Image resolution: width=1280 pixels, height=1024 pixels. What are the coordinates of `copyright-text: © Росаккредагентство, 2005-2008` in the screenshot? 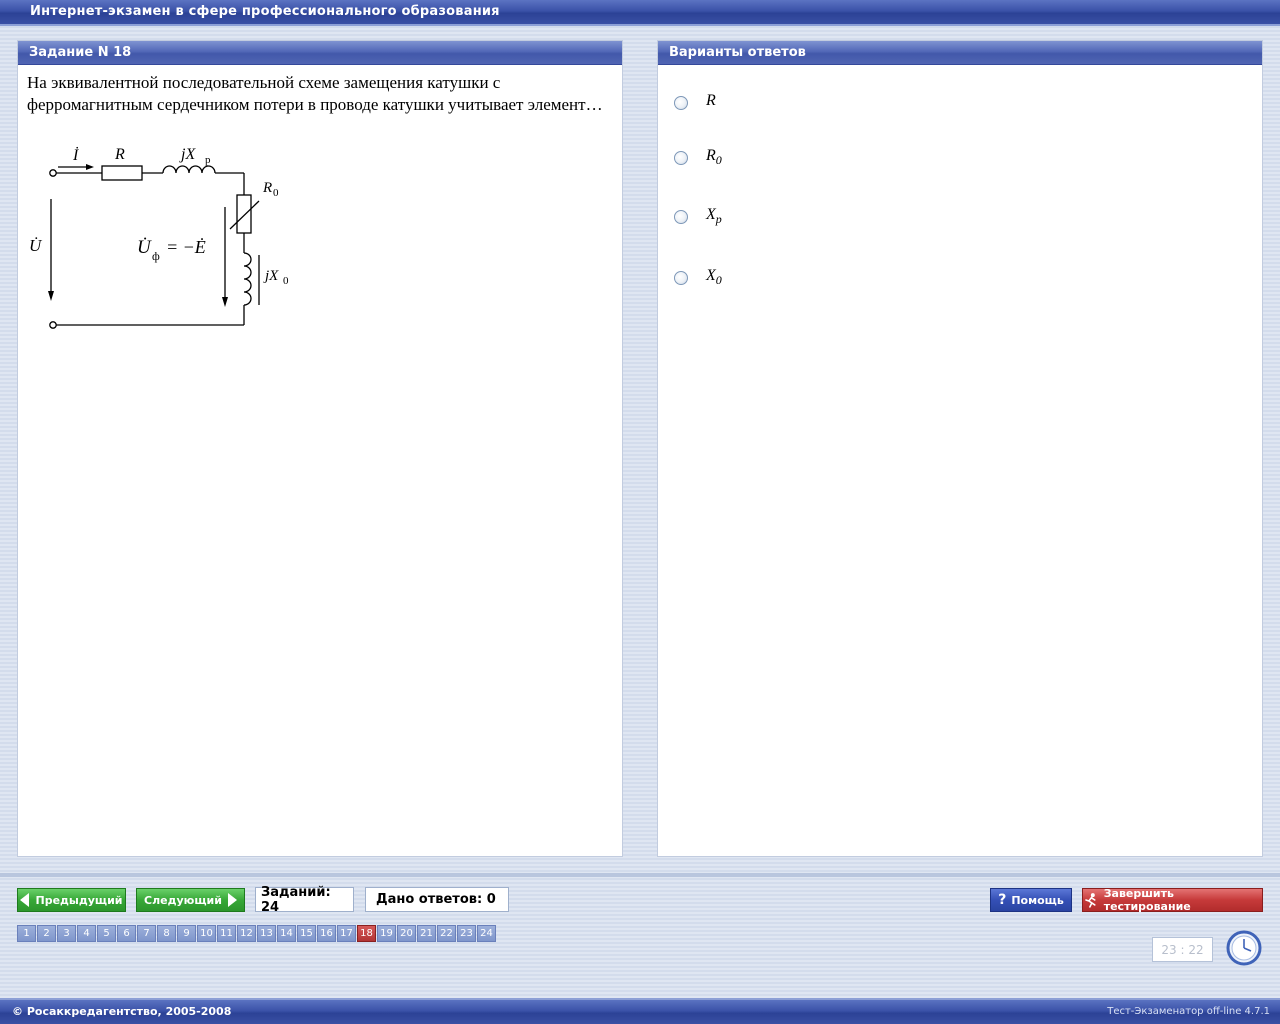 It's located at (122, 1011).